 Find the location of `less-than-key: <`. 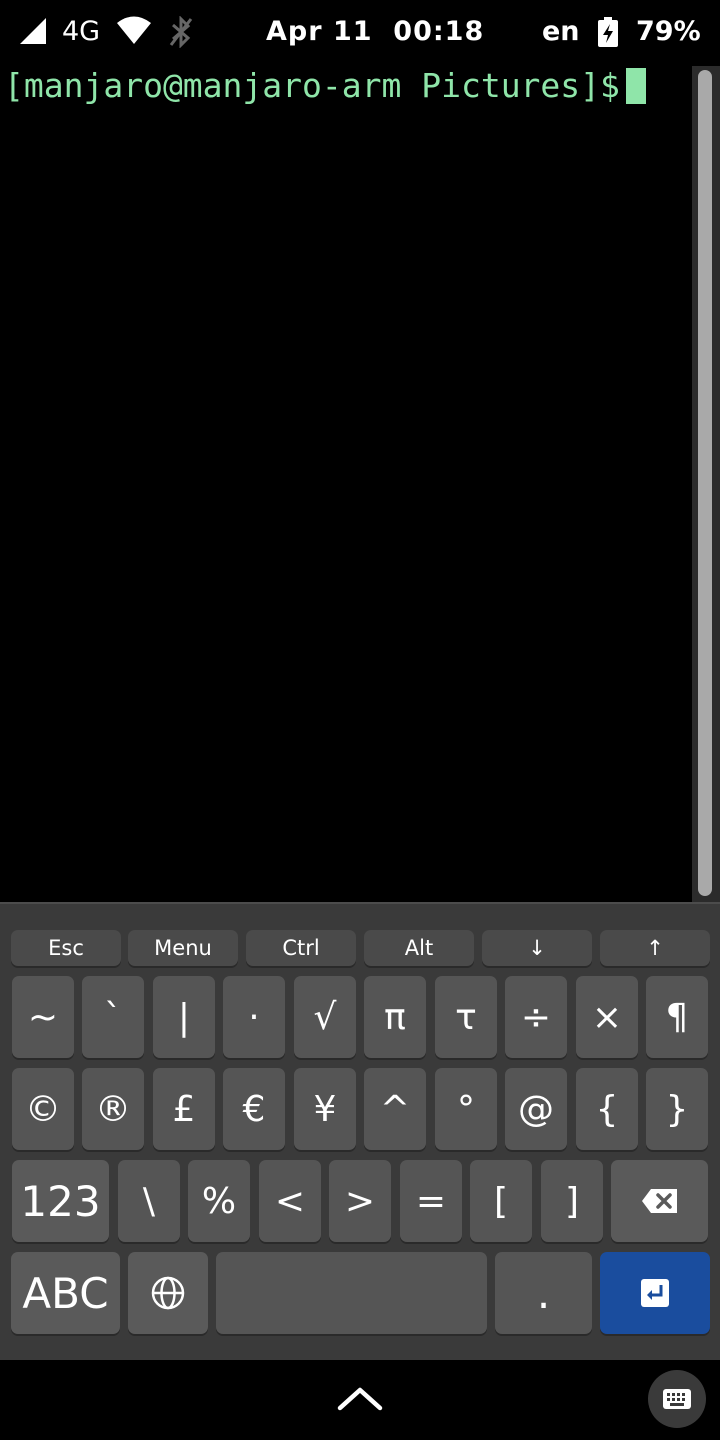

less-than-key: < is located at coordinates (290, 1201).